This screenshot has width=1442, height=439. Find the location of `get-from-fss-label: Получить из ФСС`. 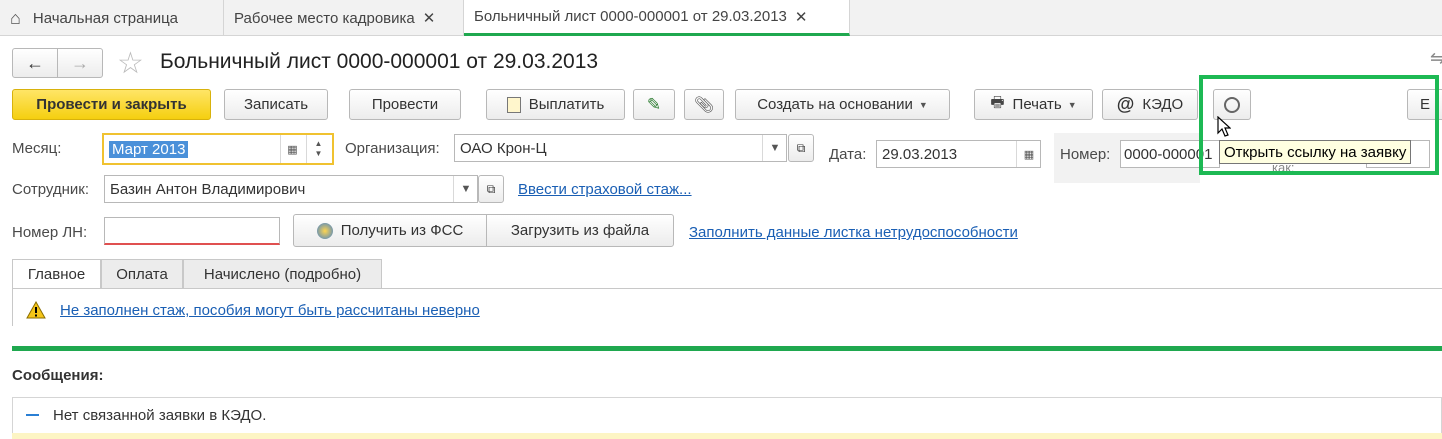

get-from-fss-label: Получить из ФСС is located at coordinates (402, 230).